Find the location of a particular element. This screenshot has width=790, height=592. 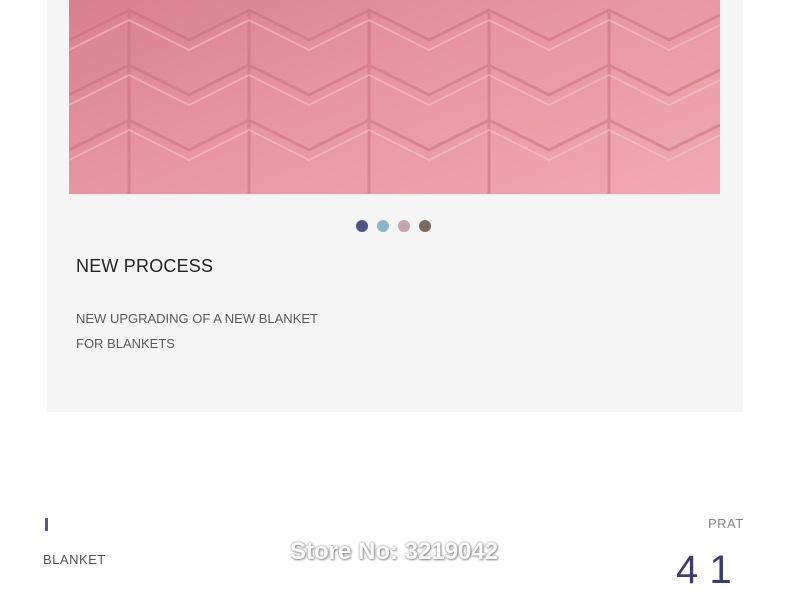

carousel-dot-lightblue is located at coordinates (383, 226).